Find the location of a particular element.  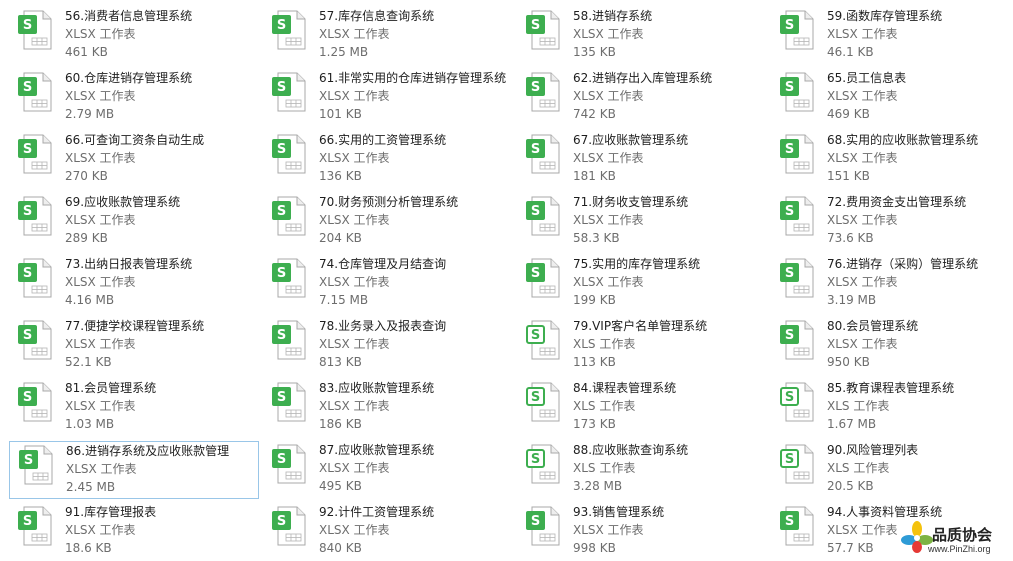

file-item: S 57.库存信息查询系统 XLSX 工作表 1.25 MB is located at coordinates (388, 36).